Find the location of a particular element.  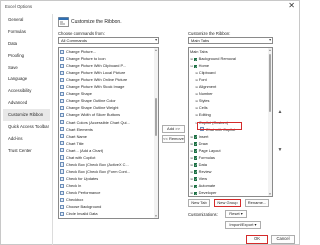

title-bar: Excel Options ✕ is located at coordinates (151, 7).